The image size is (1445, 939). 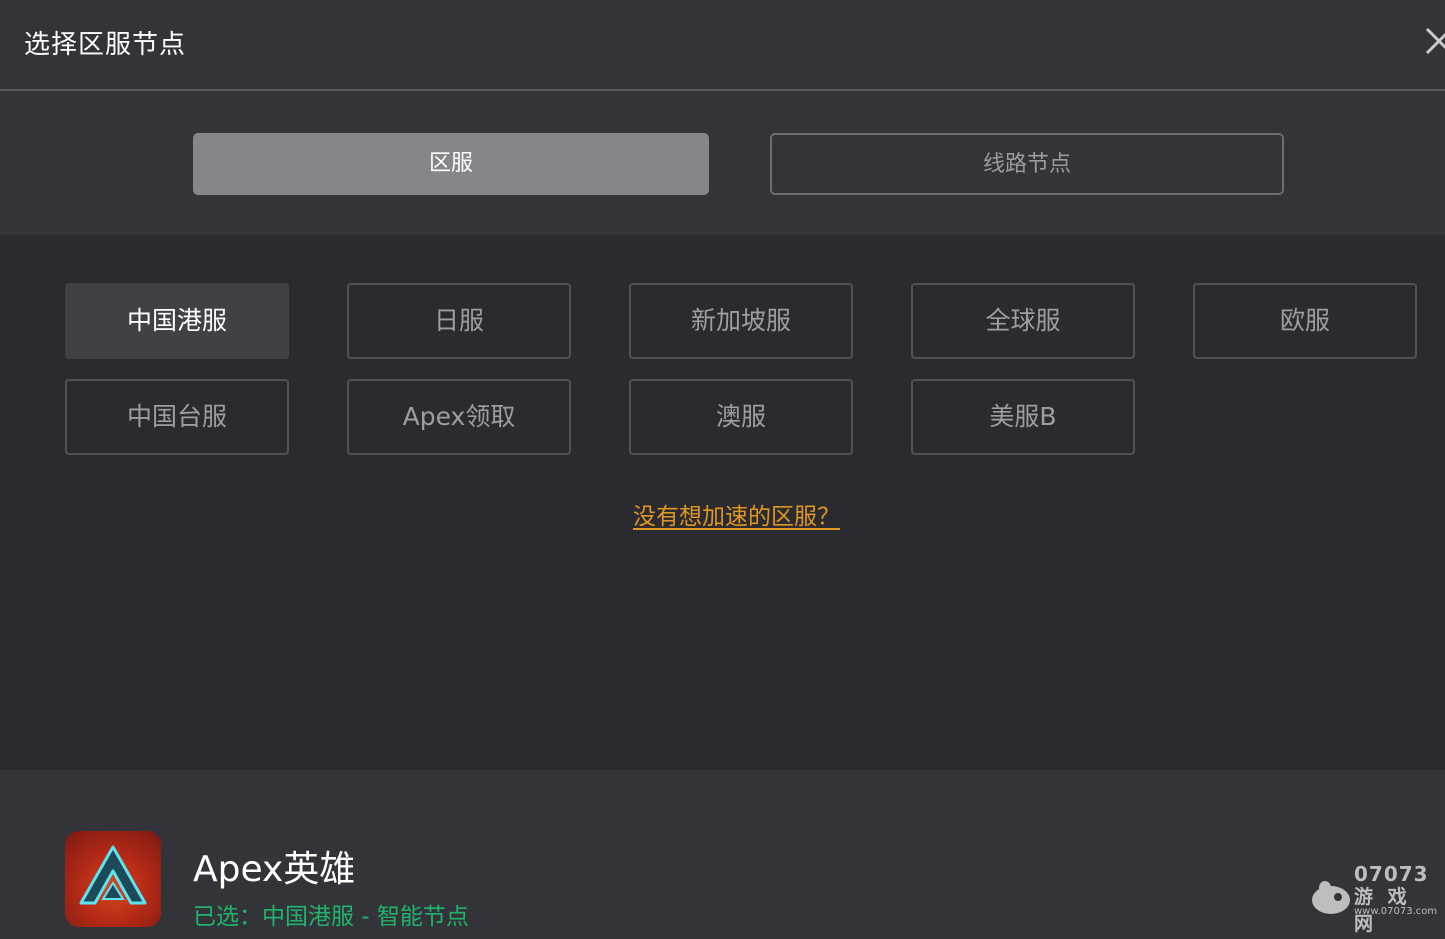 I want to click on game-name: Apex英雄, so click(x=274, y=869).